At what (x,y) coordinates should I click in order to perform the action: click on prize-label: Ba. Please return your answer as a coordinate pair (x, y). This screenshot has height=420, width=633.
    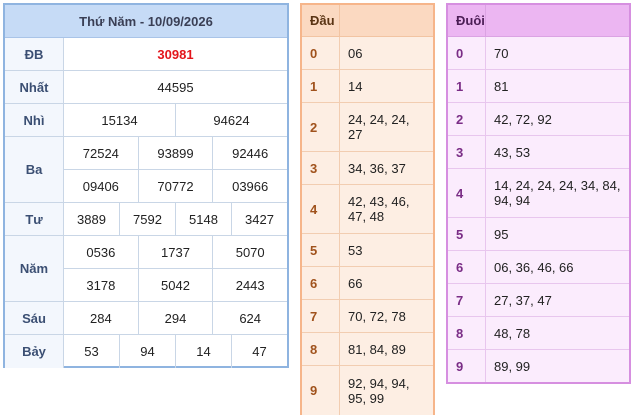
    Looking at the image, I should click on (34, 169).